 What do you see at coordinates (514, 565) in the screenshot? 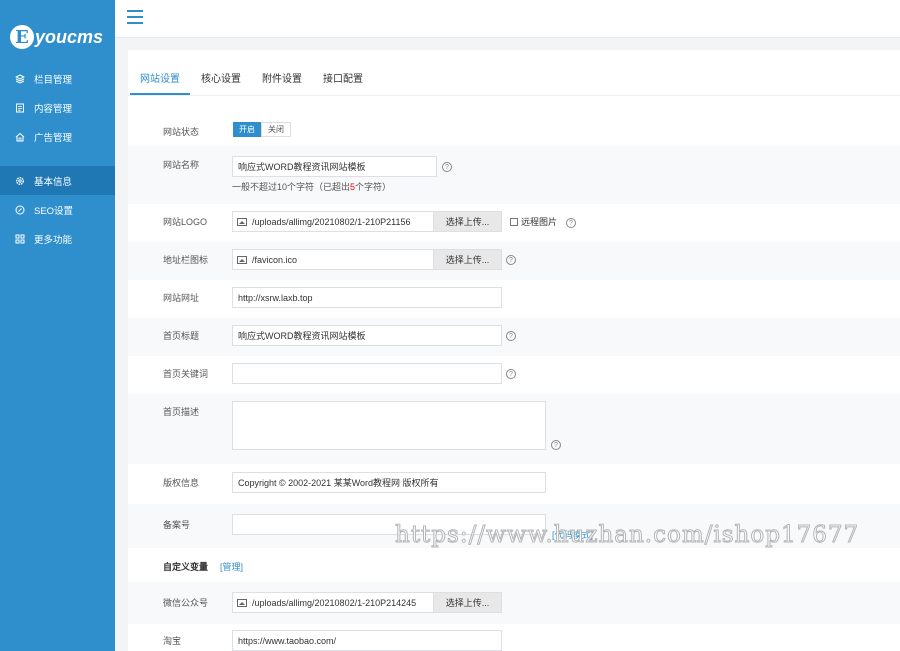
I see `row-custom-vars: 自定义变量 [管理]` at bounding box center [514, 565].